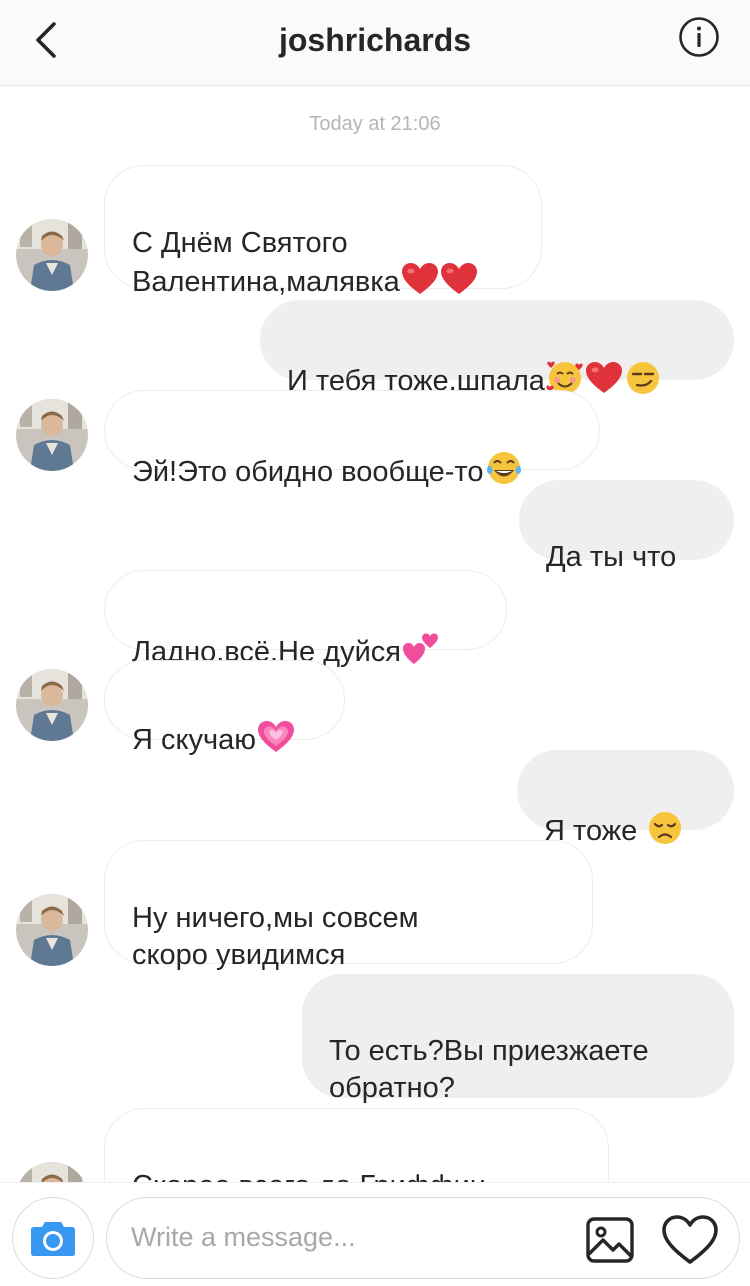 Image resolution: width=750 pixels, height=1286 pixels. I want to click on image-icon, so click(610, 1240).